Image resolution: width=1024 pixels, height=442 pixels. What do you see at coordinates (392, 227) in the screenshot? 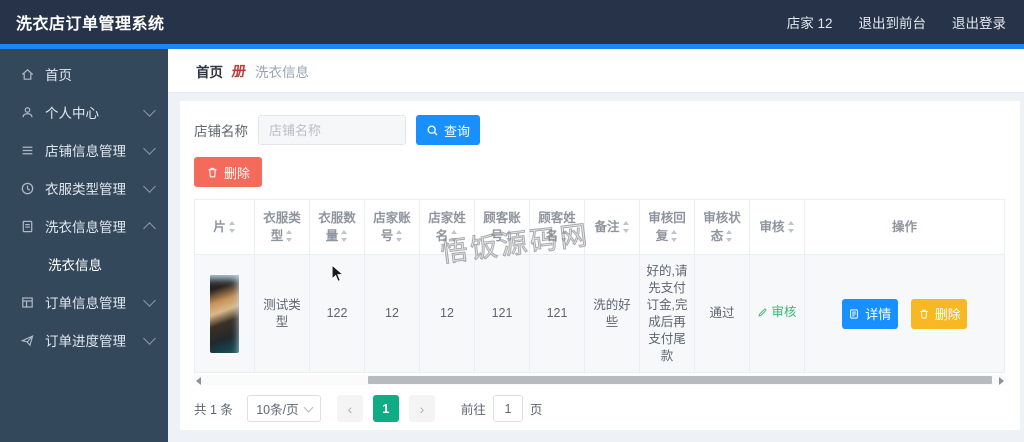
I see `column-header-shop-account: 店家账号` at bounding box center [392, 227].